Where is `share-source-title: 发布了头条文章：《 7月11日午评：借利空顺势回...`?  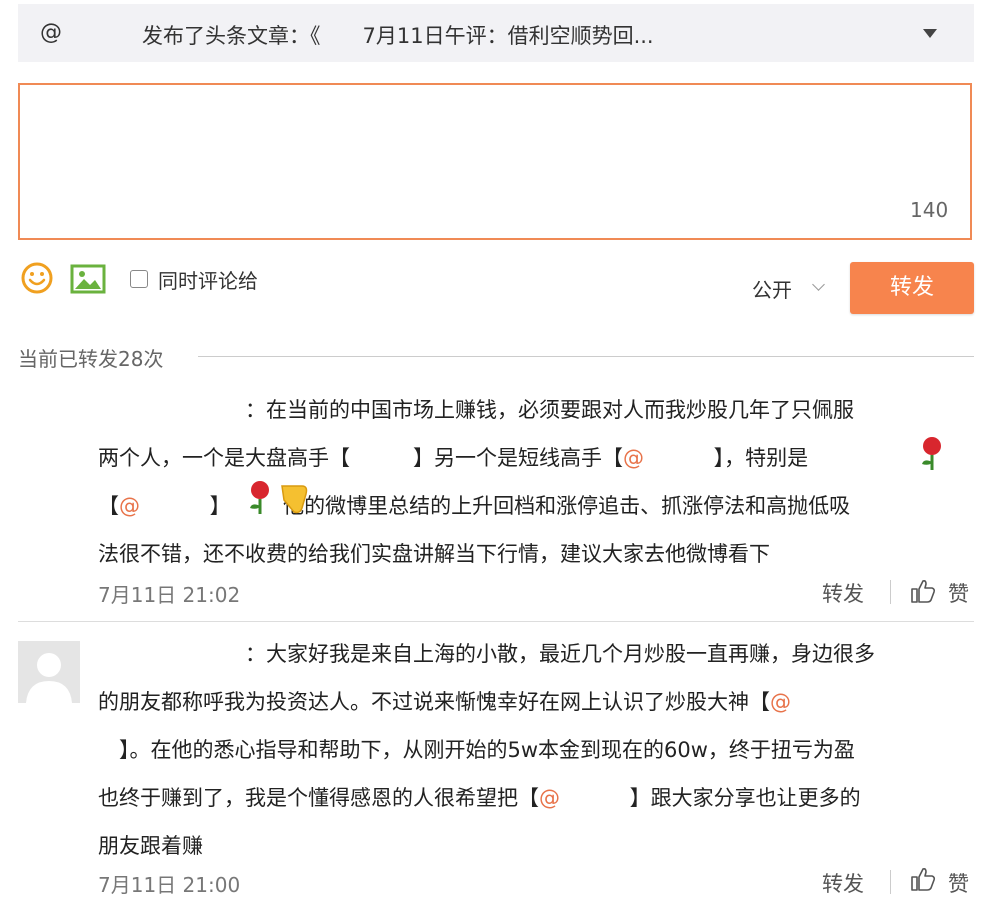
share-source-title: 发布了头条文章：《 7月11日午评：借利空顺势回... is located at coordinates (398, 36).